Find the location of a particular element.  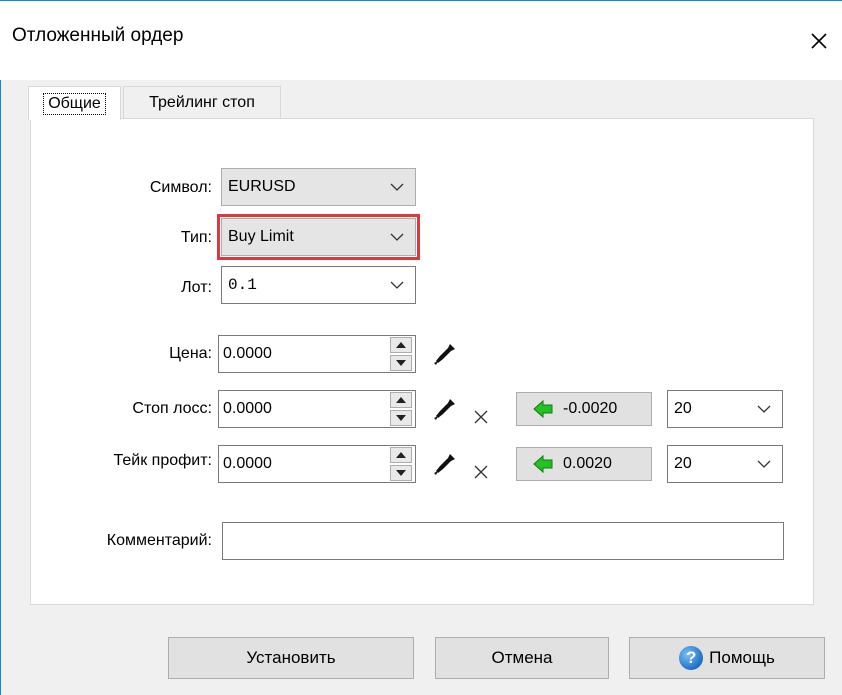

tab-general-label: Общие is located at coordinates (74, 103).